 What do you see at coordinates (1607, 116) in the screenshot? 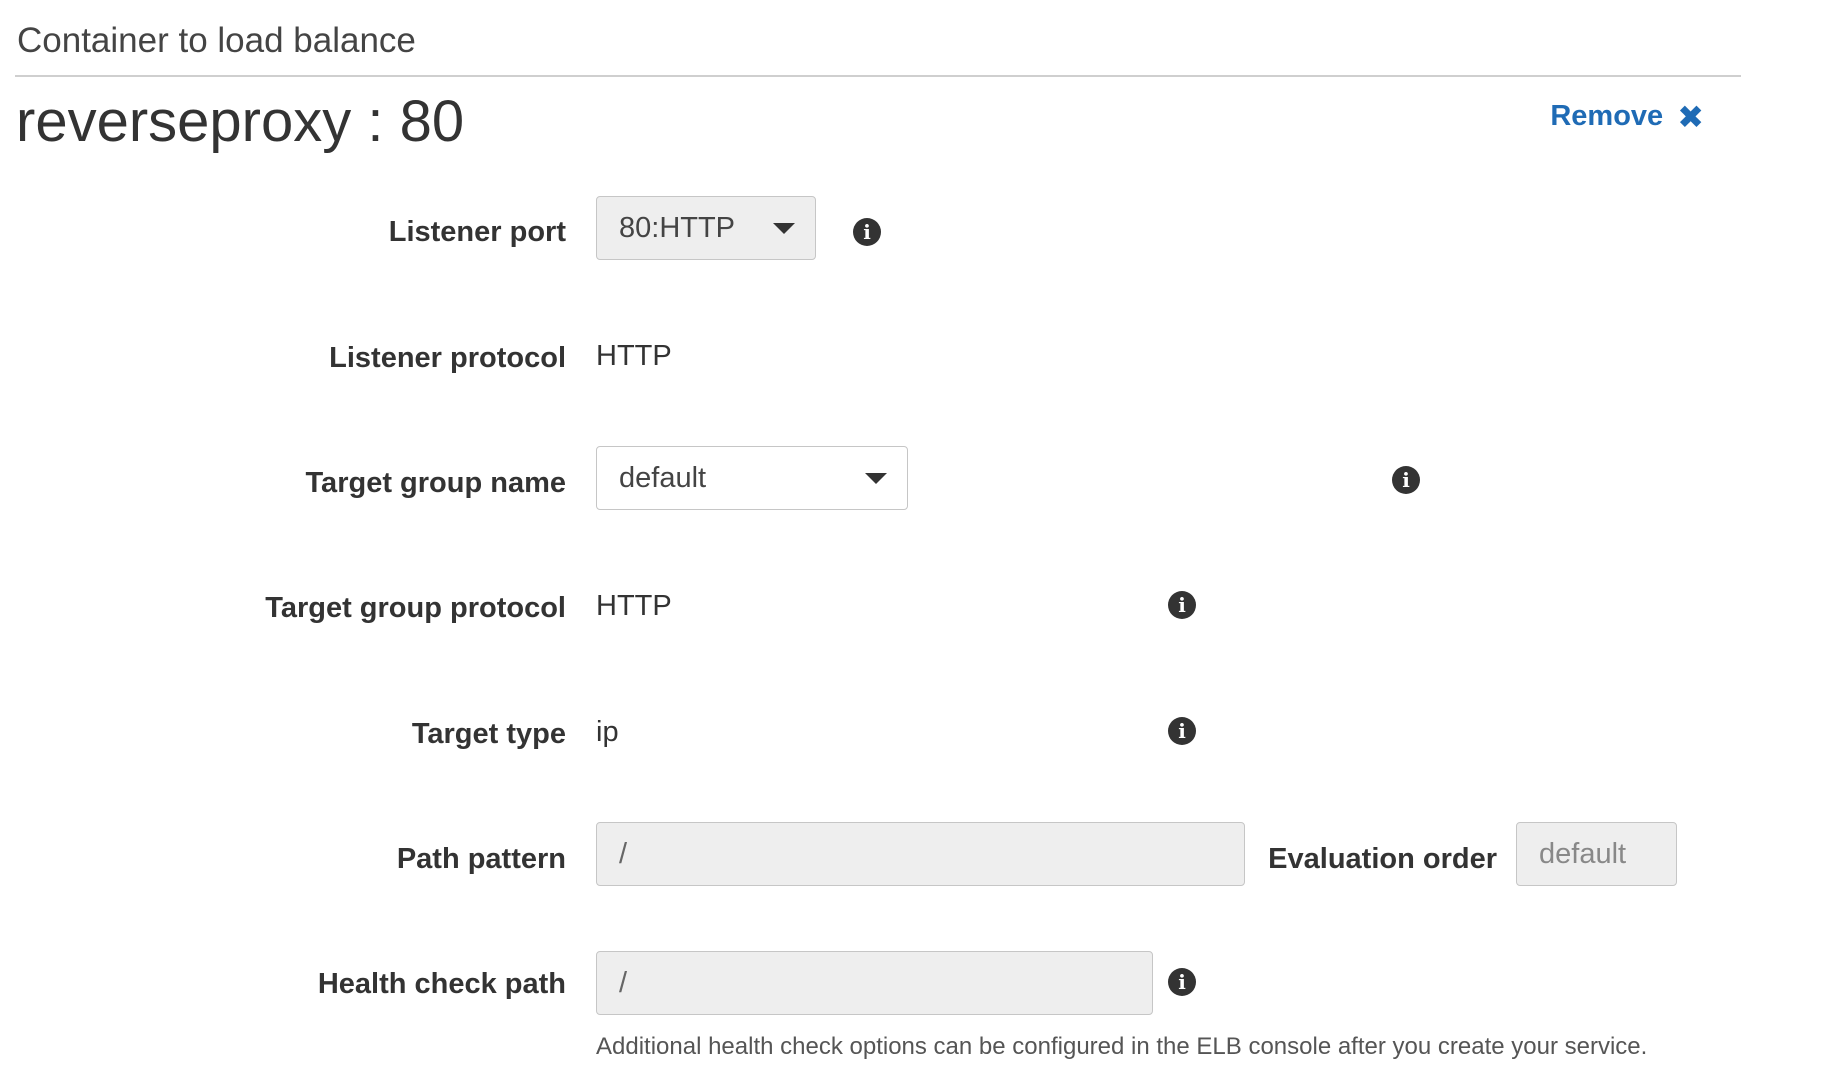
I see `remove-label: Remove` at bounding box center [1607, 116].